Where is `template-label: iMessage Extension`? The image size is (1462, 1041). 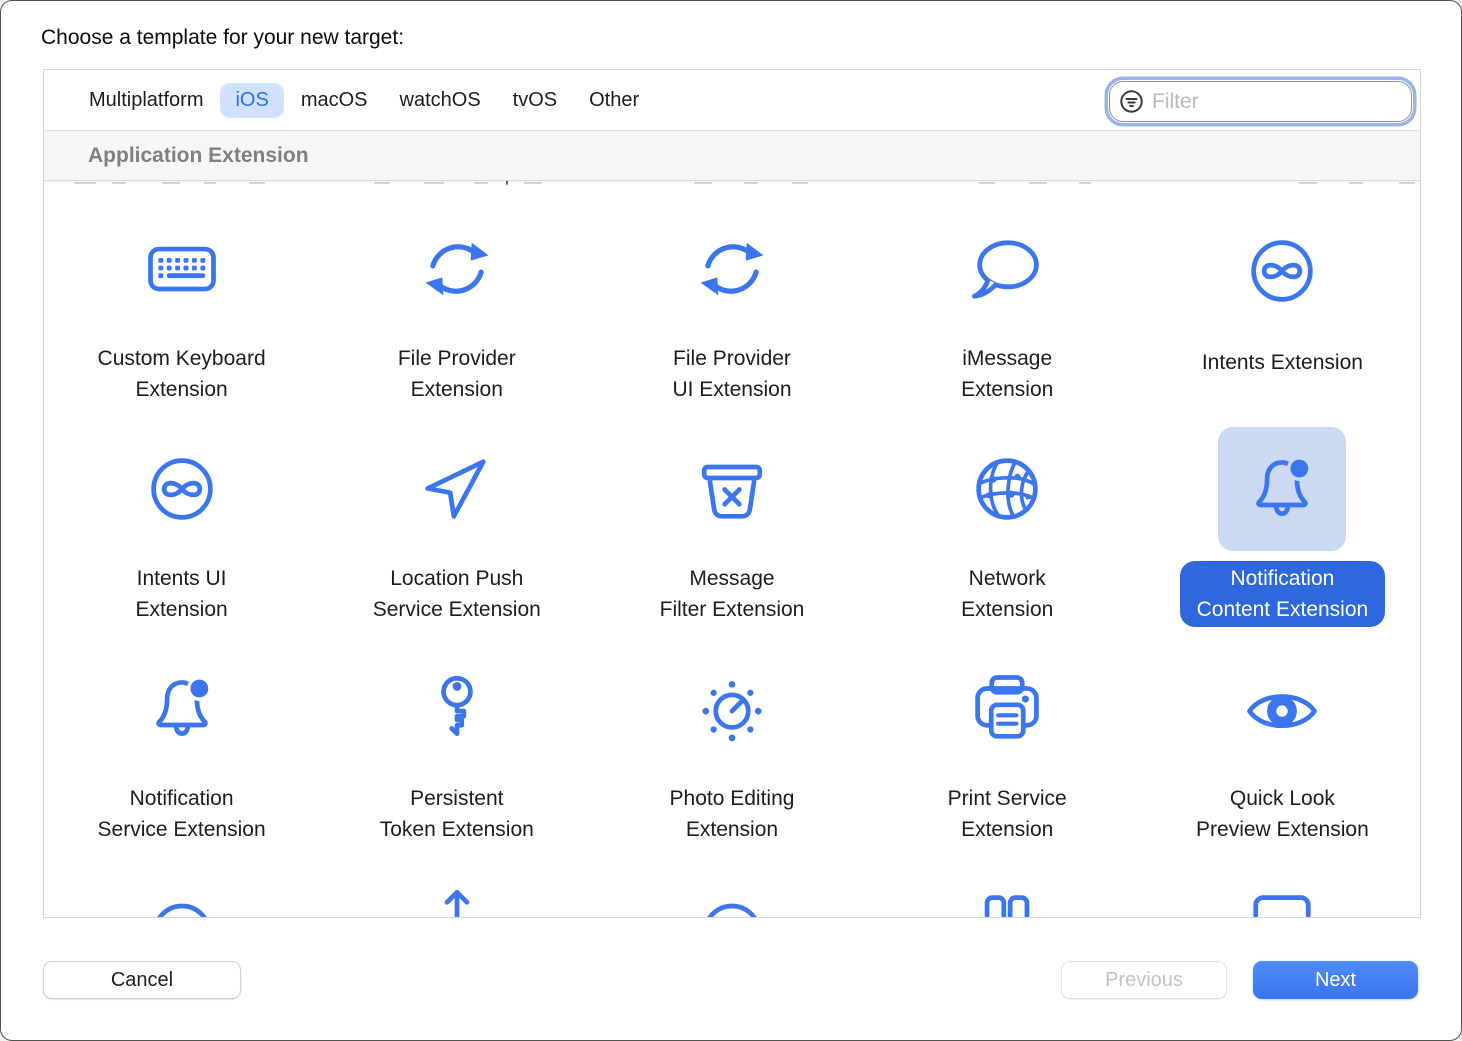
template-label: iMessage Extension is located at coordinates (1007, 374).